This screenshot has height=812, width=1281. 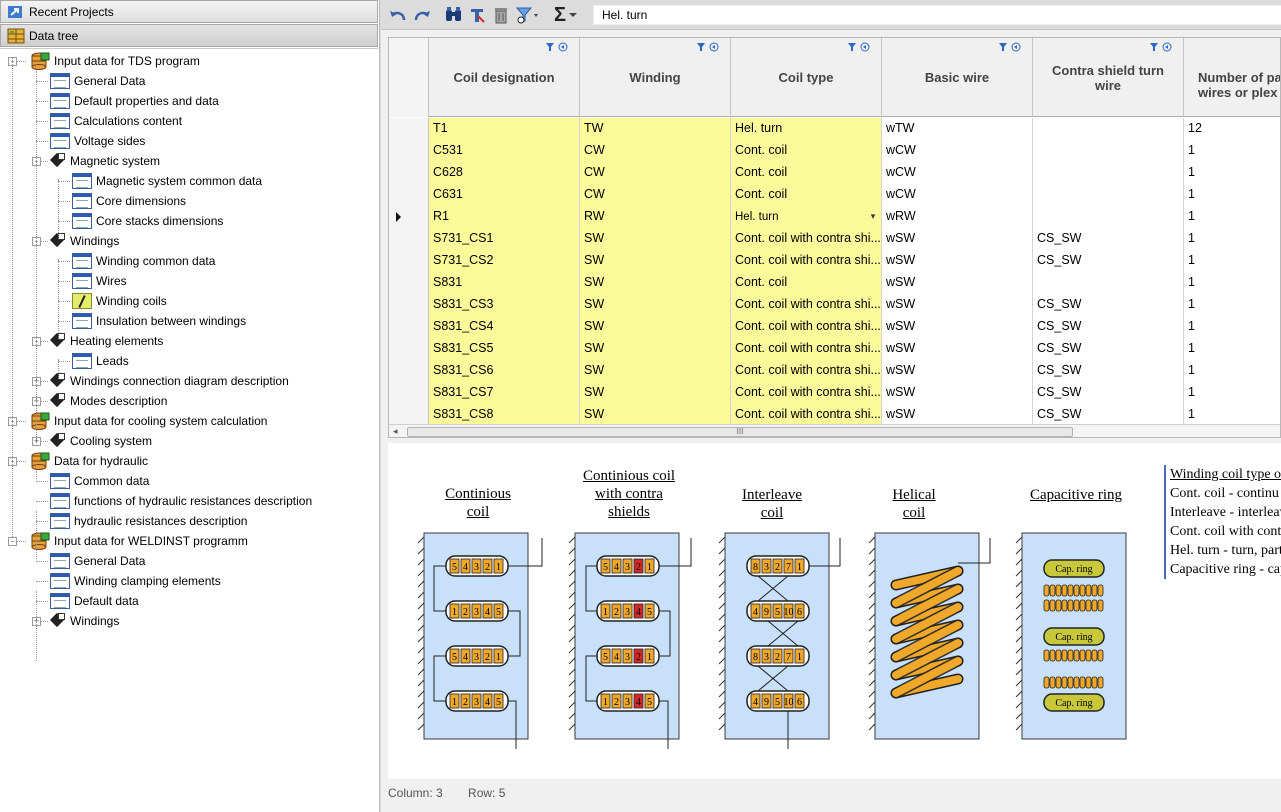 I want to click on table-cell: wCW, so click(x=957, y=151).